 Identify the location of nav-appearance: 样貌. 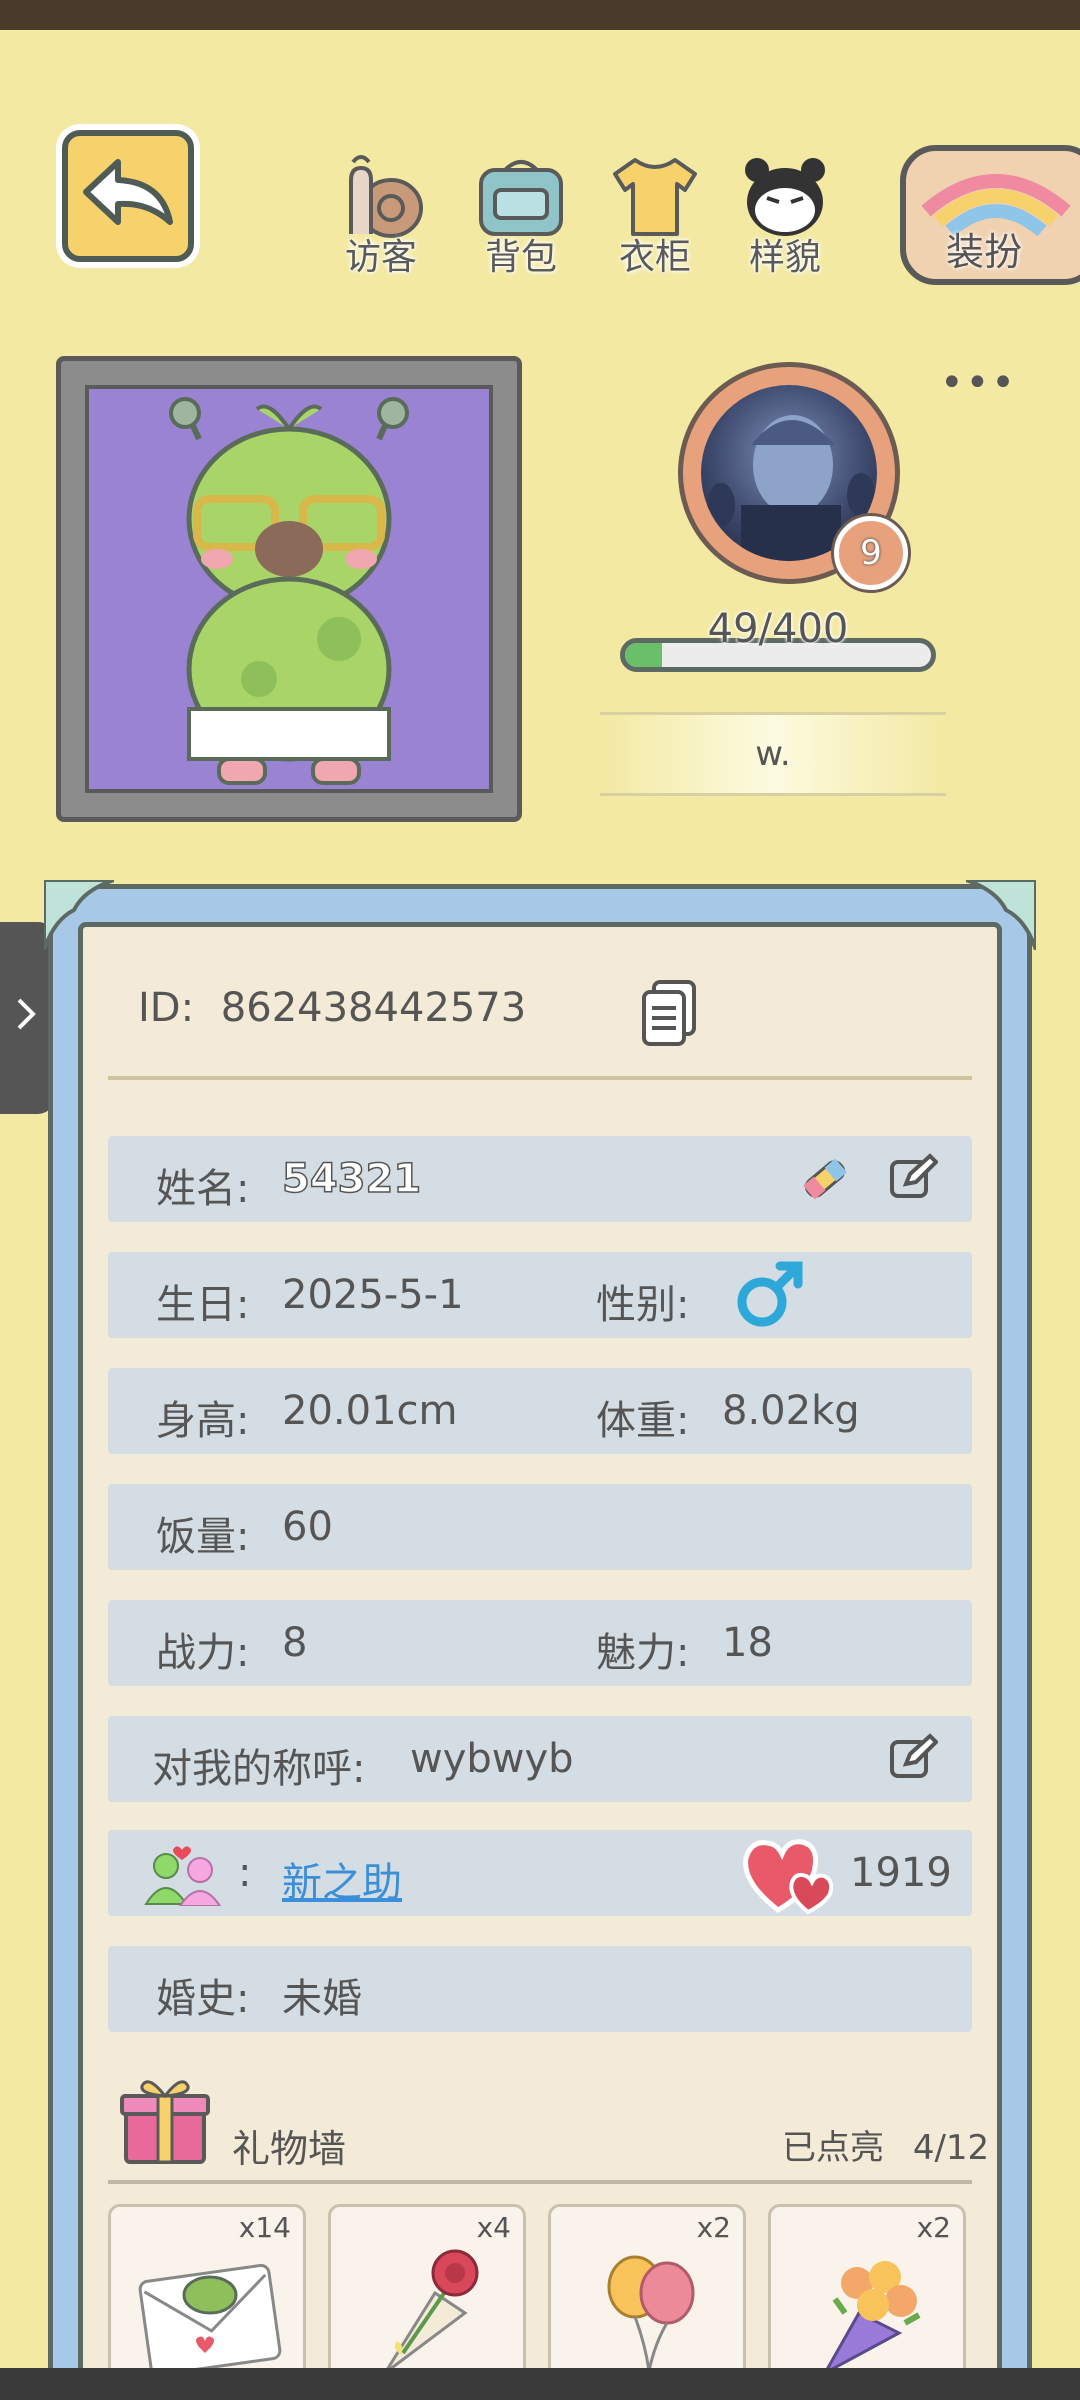
(785, 215).